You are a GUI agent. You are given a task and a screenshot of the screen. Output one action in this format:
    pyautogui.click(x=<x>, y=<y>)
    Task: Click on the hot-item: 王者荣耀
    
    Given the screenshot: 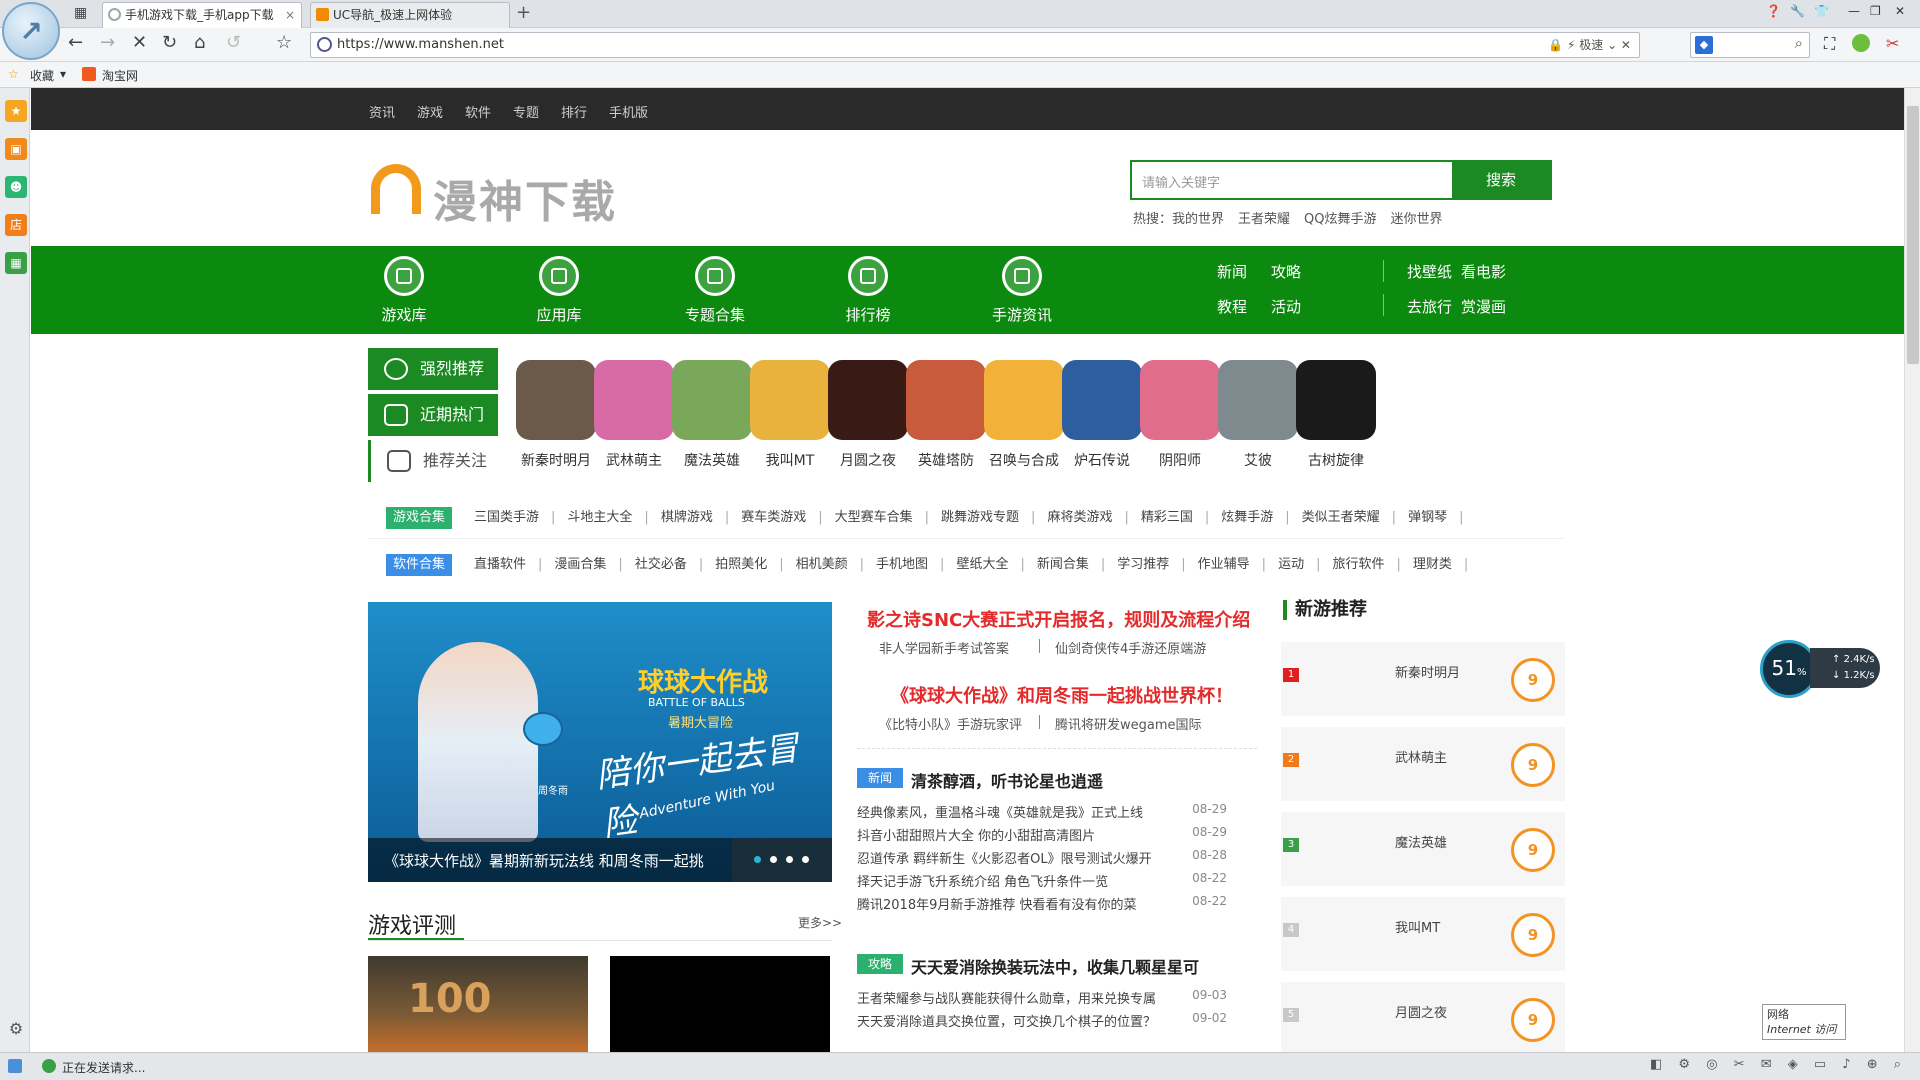 What is the action you would take?
    pyautogui.click(x=1264, y=219)
    